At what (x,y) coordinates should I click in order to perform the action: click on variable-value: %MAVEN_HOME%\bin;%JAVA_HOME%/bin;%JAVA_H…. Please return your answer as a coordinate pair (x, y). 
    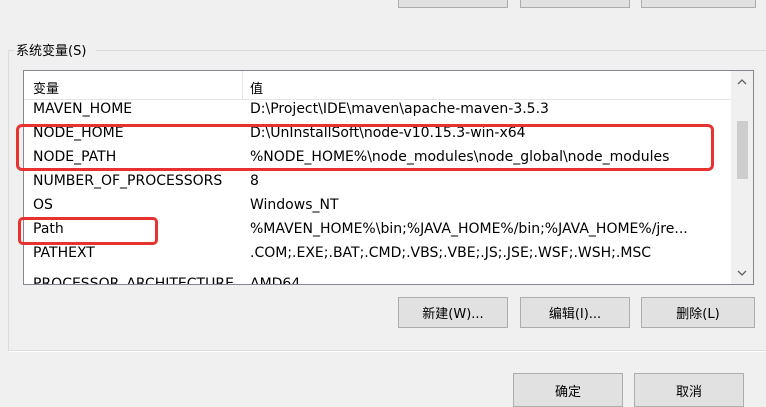
    Looking at the image, I should click on (469, 229).